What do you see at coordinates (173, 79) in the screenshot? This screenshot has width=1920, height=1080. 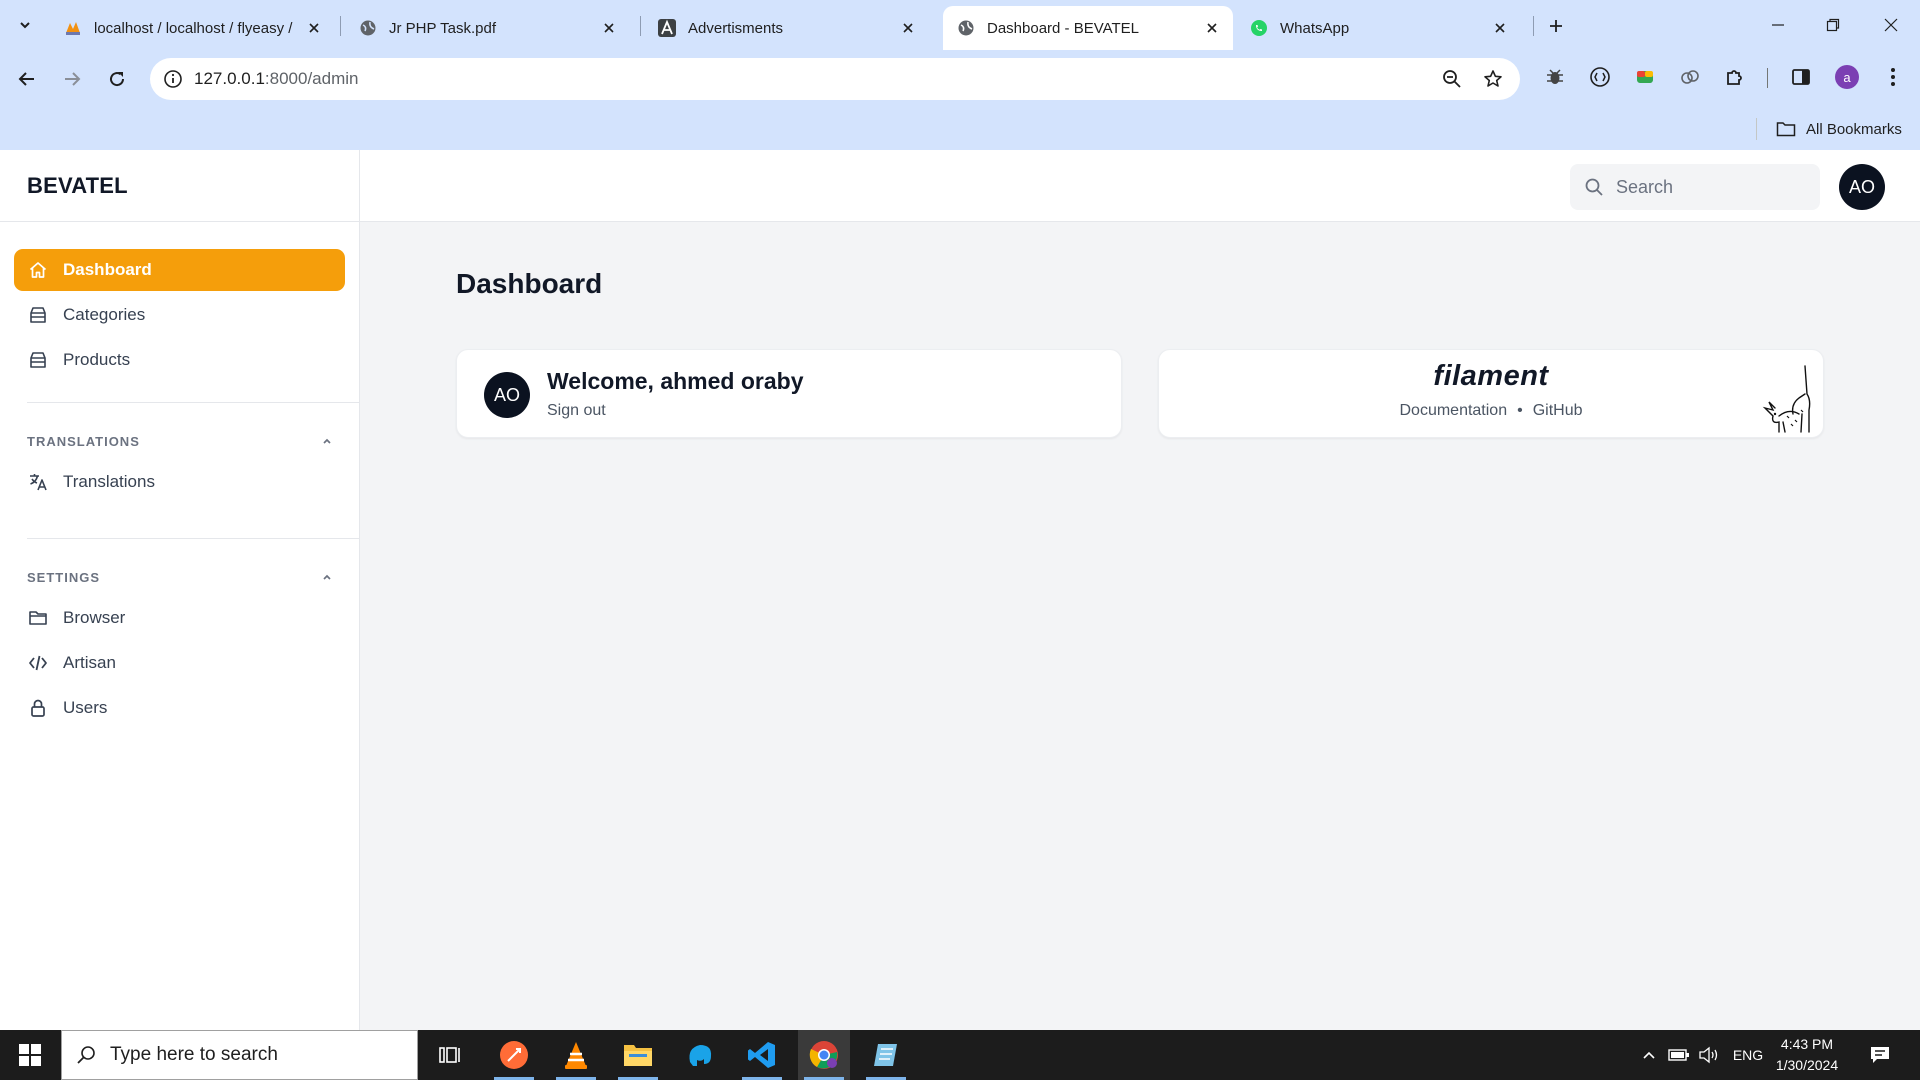 I see `site-info-icon` at bounding box center [173, 79].